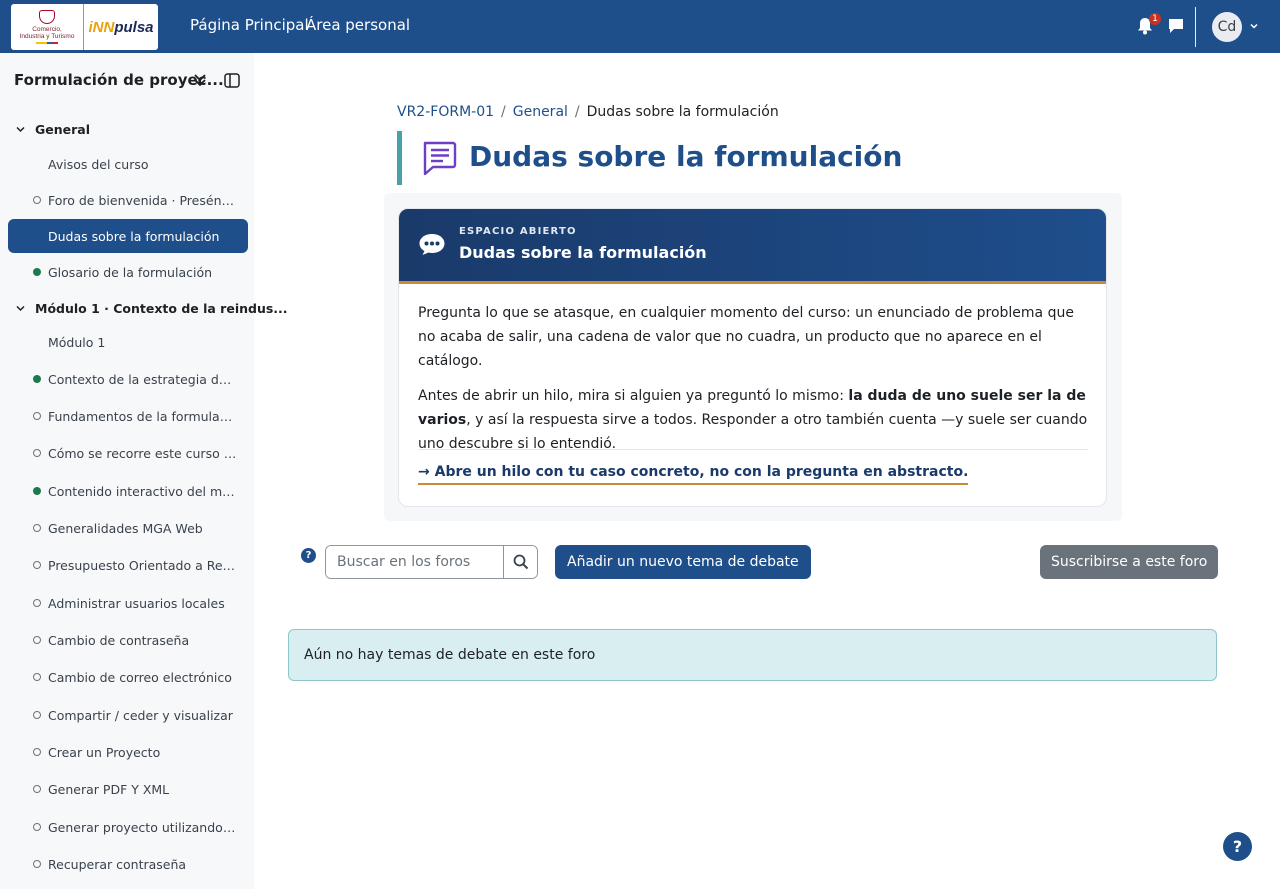  What do you see at coordinates (414, 562) in the screenshot?
I see `search-input` at bounding box center [414, 562].